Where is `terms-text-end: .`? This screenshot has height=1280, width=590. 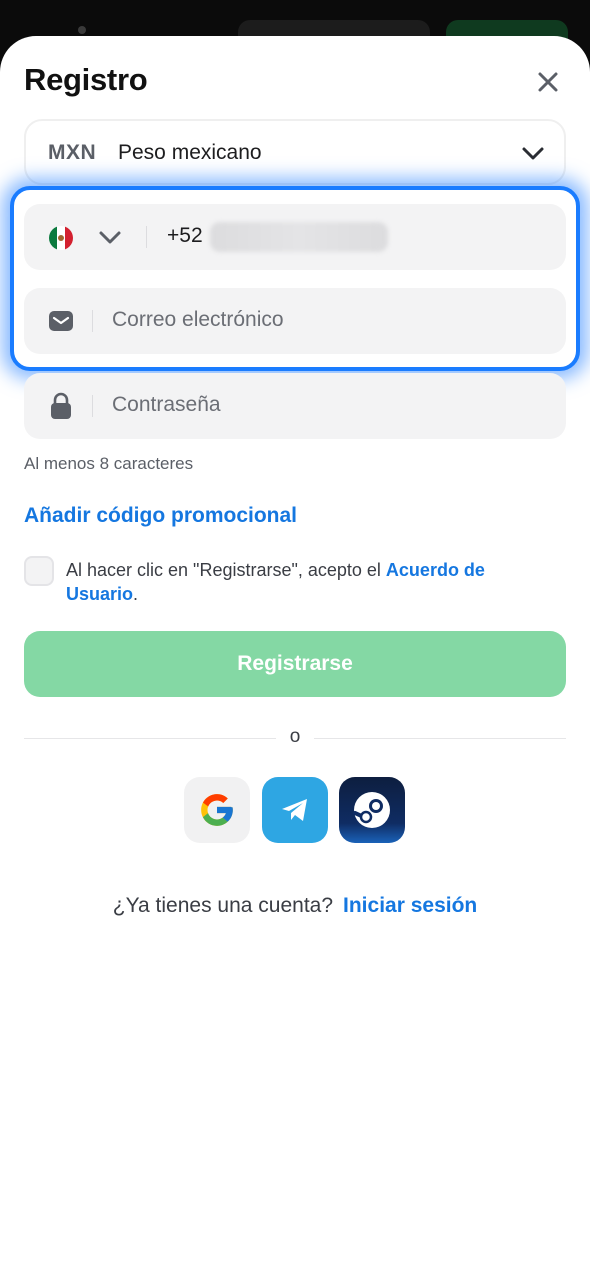 terms-text-end: . is located at coordinates (136, 594).